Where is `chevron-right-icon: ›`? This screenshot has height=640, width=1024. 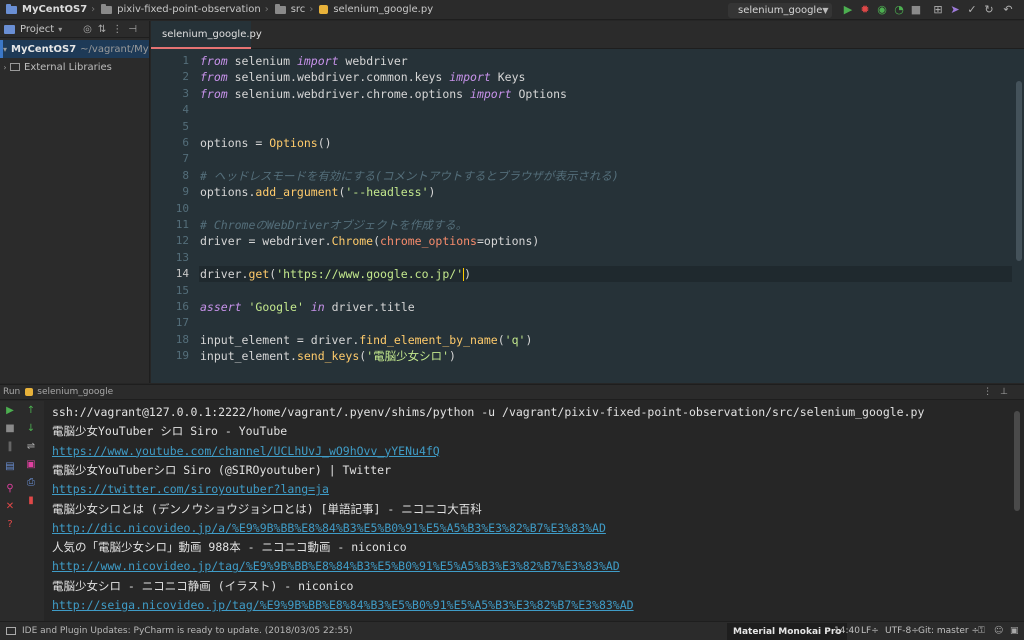
chevron-right-icon: › is located at coordinates (5, 67).